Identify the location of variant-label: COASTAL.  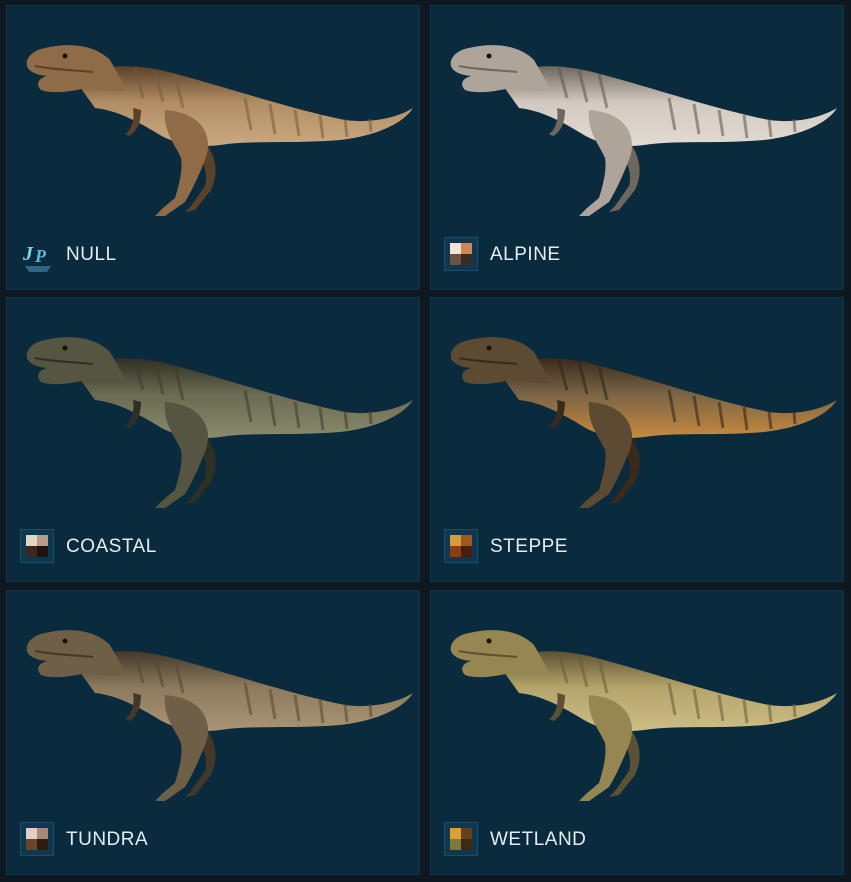
(111, 546).